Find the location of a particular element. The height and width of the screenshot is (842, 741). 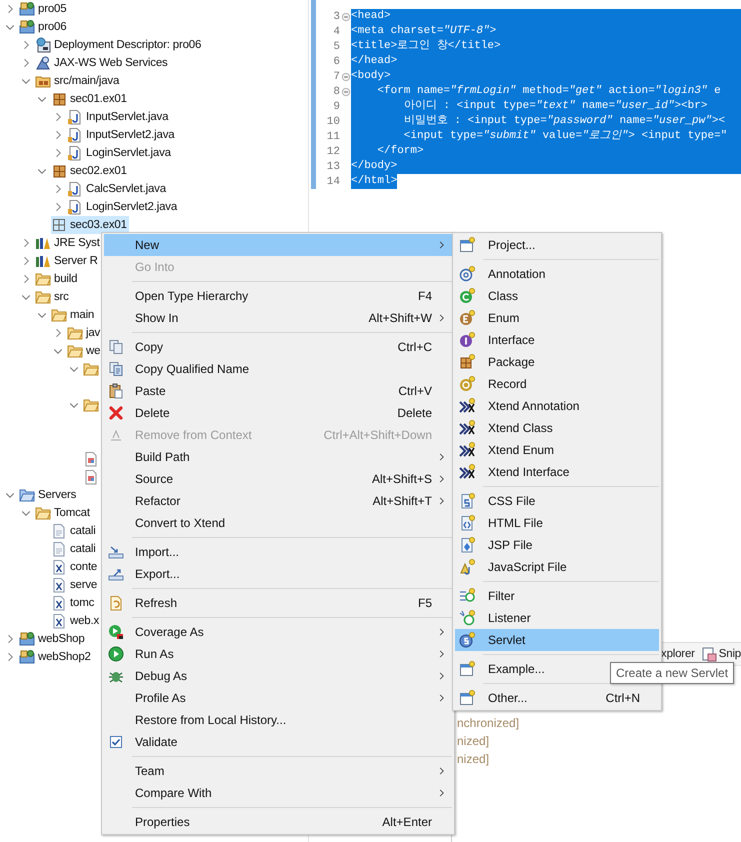

tree-item: jav is located at coordinates (84, 333).